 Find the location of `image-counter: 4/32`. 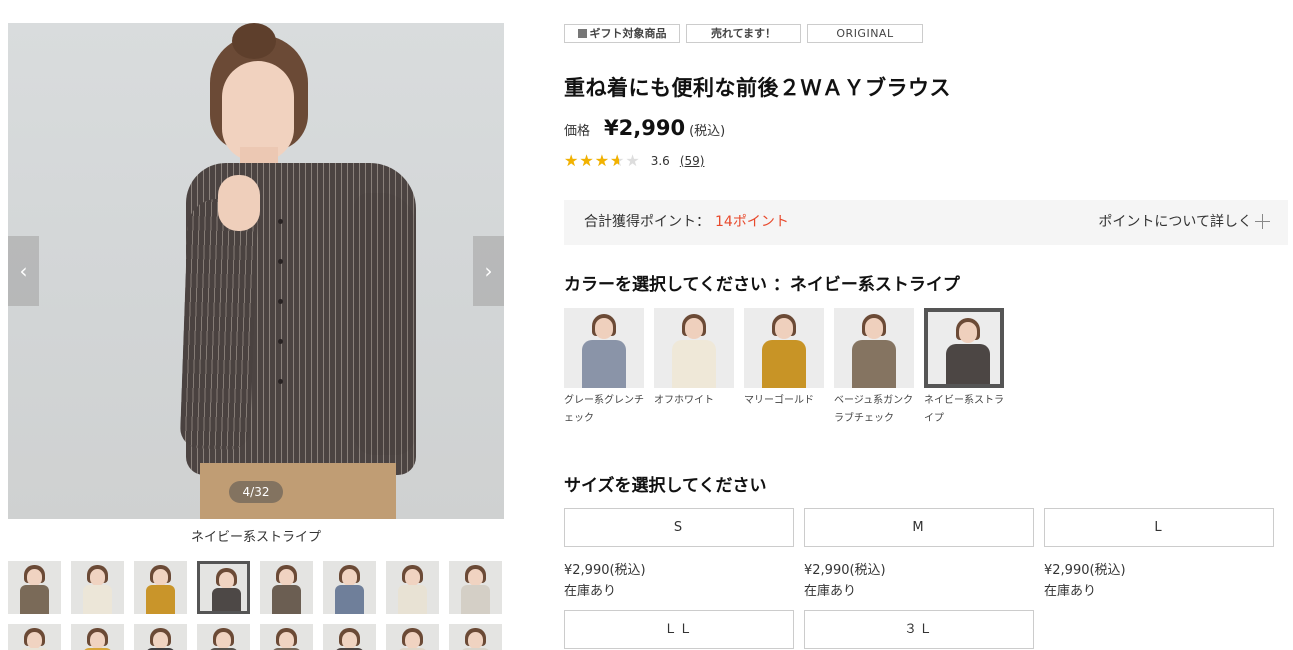

image-counter: 4/32 is located at coordinates (256, 492).